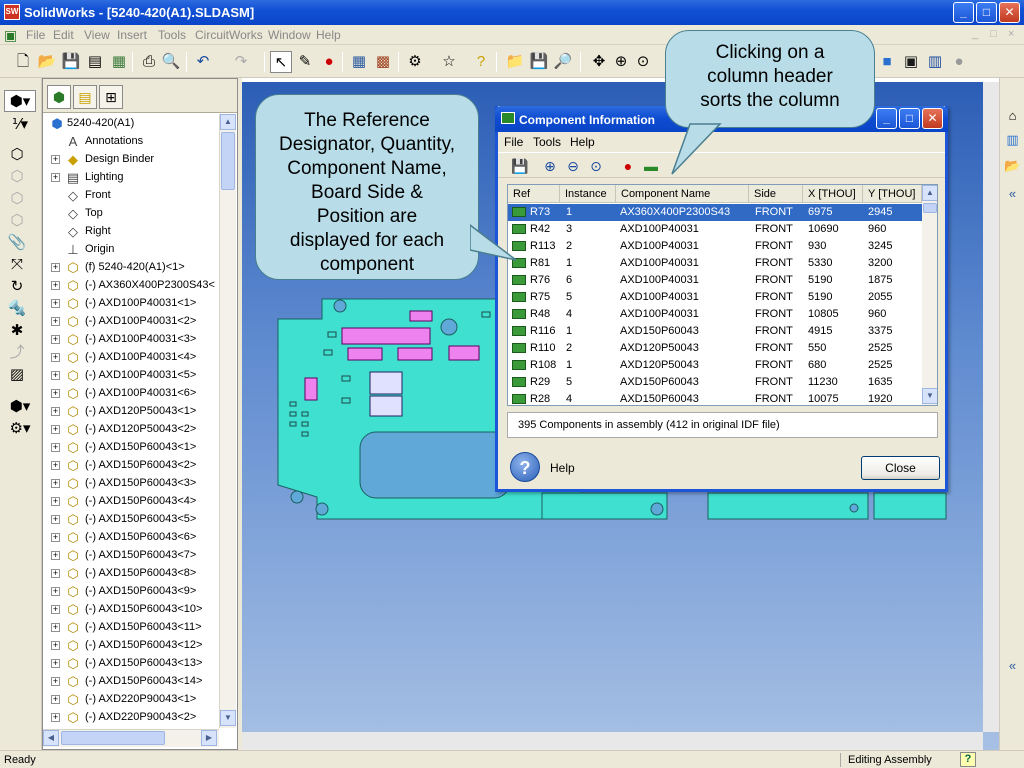 The image size is (1024, 768). What do you see at coordinates (715, 348) in the screenshot?
I see `component-row: R110 2 AXD120P50043 FRONT 550 2525` at bounding box center [715, 348].